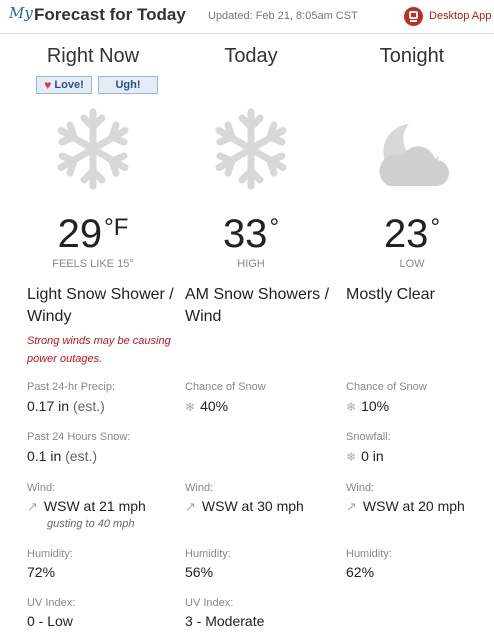 The width and height of the screenshot is (494, 633). Describe the element at coordinates (368, 437) in the screenshot. I see `snowfall-label: Snowfall:` at that location.